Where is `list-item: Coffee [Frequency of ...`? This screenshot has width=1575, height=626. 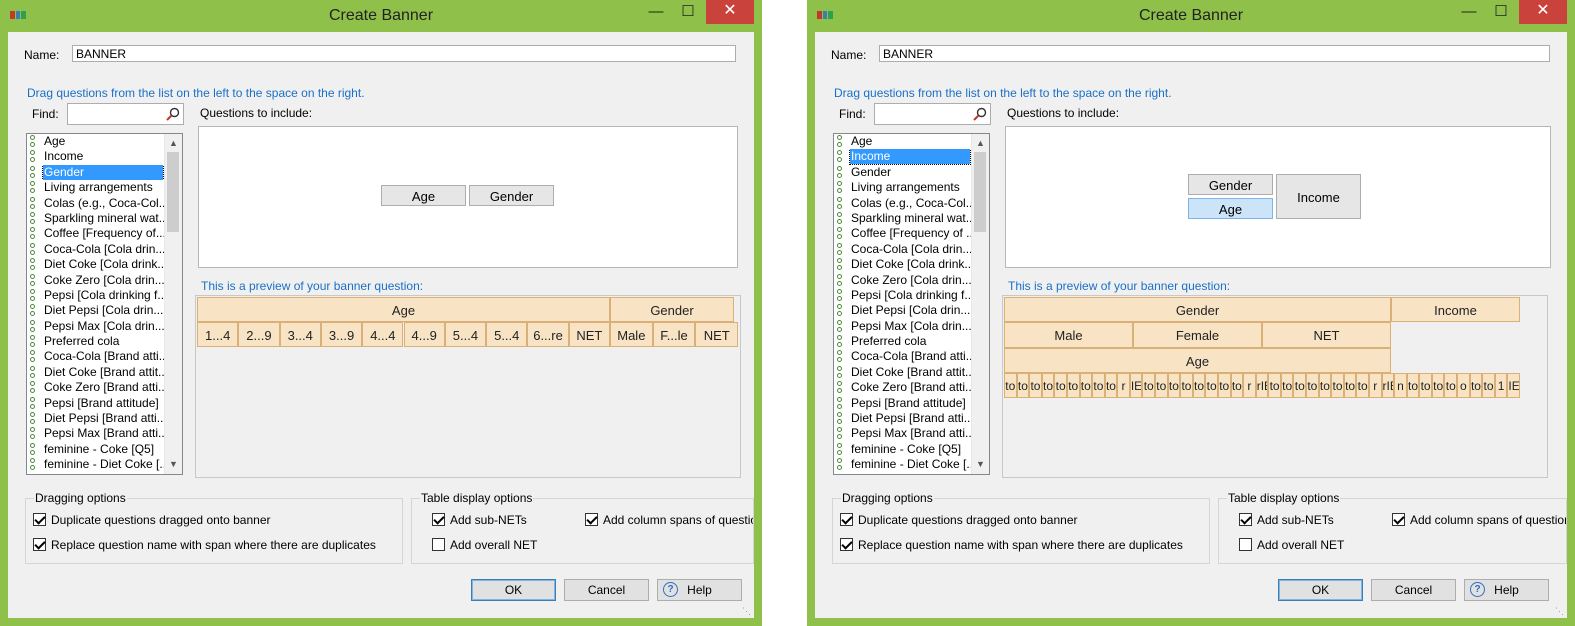 list-item: Coffee [Frequency of ... is located at coordinates (911, 233).